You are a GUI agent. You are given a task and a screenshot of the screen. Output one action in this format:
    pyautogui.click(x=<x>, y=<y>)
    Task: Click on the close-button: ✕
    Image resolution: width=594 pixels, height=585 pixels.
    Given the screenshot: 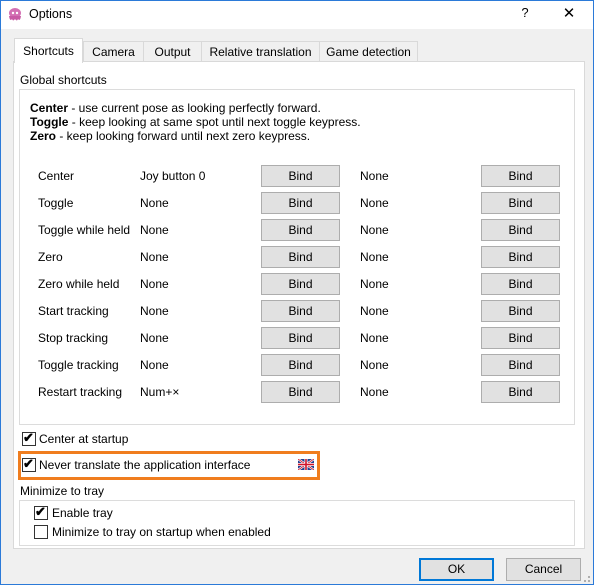 What is the action you would take?
    pyautogui.click(x=569, y=14)
    